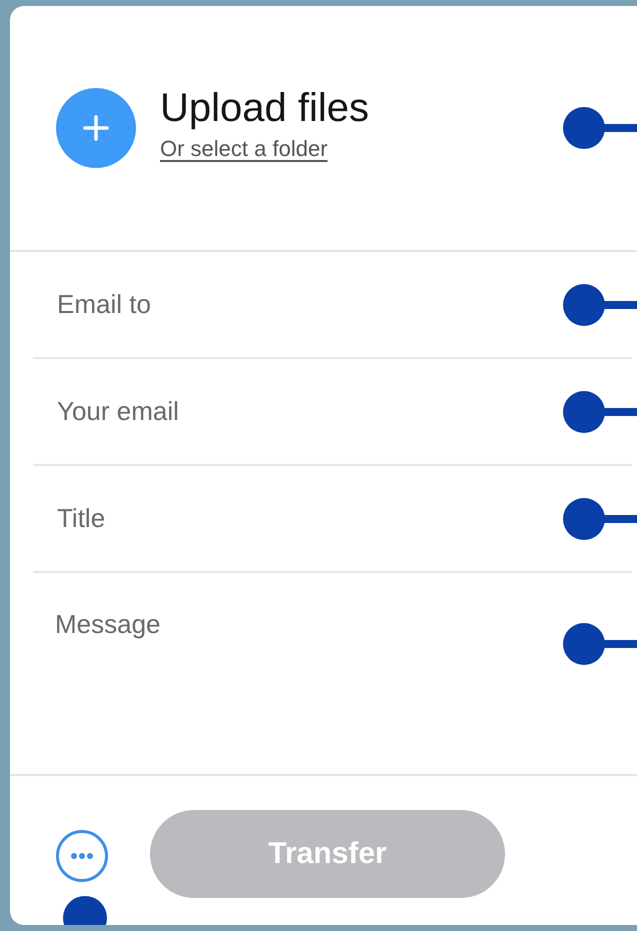 This screenshot has height=931, width=637. What do you see at coordinates (285, 304) in the screenshot?
I see `text-field: Email to` at bounding box center [285, 304].